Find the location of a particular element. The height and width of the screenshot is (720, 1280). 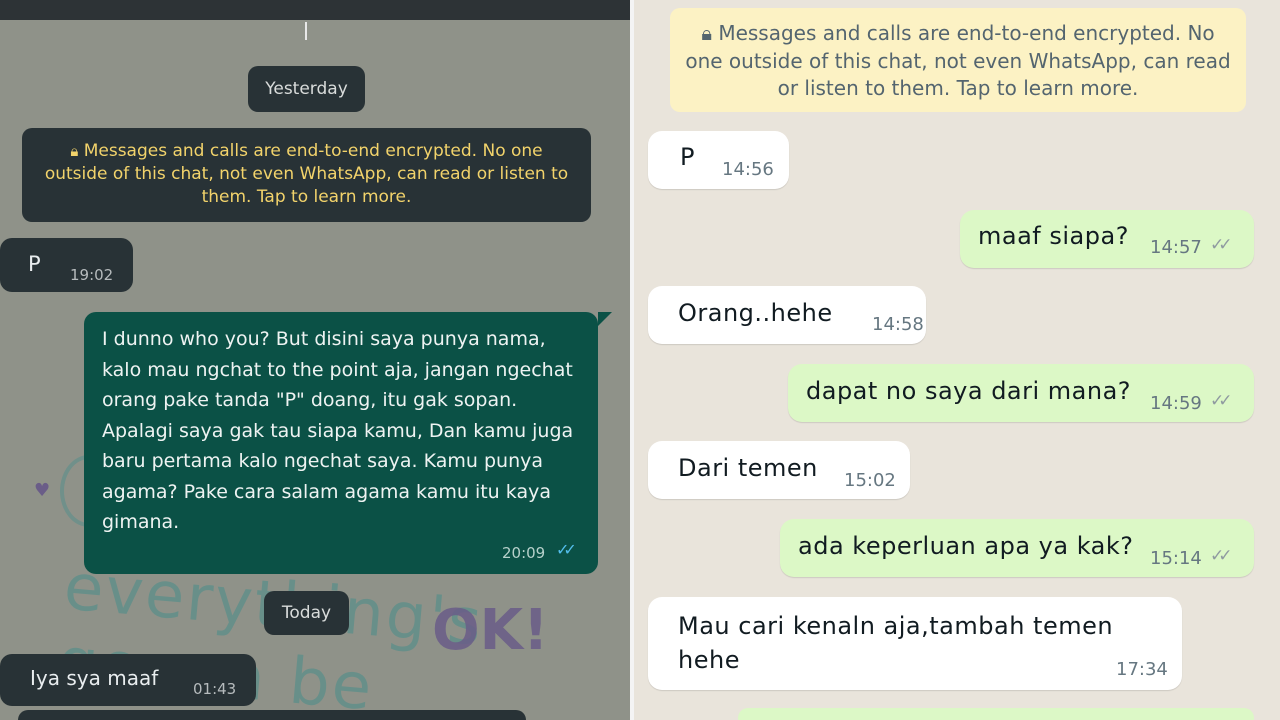

message-text: Orang..hehe is located at coordinates (755, 313).